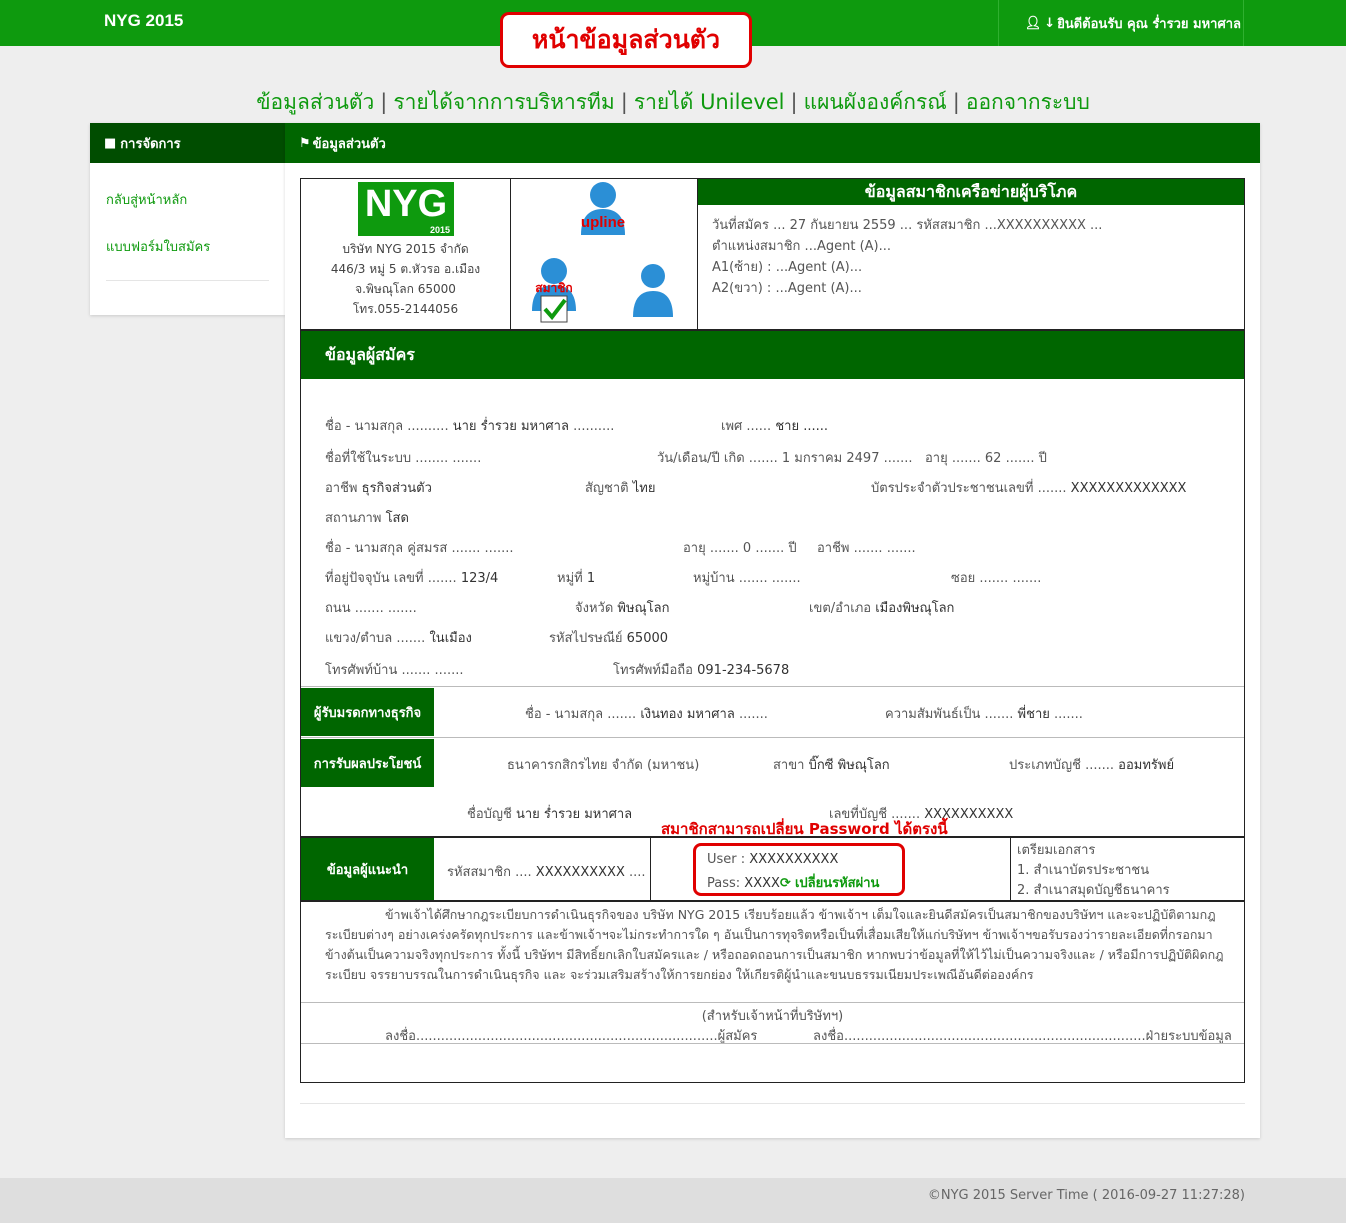  I want to click on province-value: พิษณุโลก, so click(643, 608).